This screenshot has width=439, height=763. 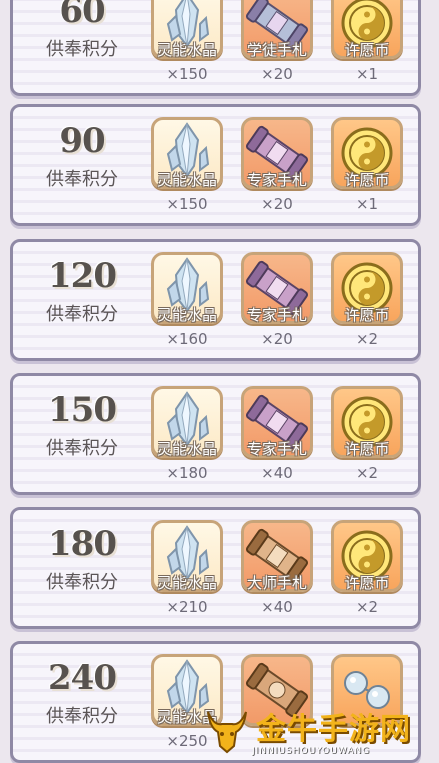 What do you see at coordinates (311, 751) in the screenshot?
I see `watermark-subtitle: JINNIUSHOUYOUWANG` at bounding box center [311, 751].